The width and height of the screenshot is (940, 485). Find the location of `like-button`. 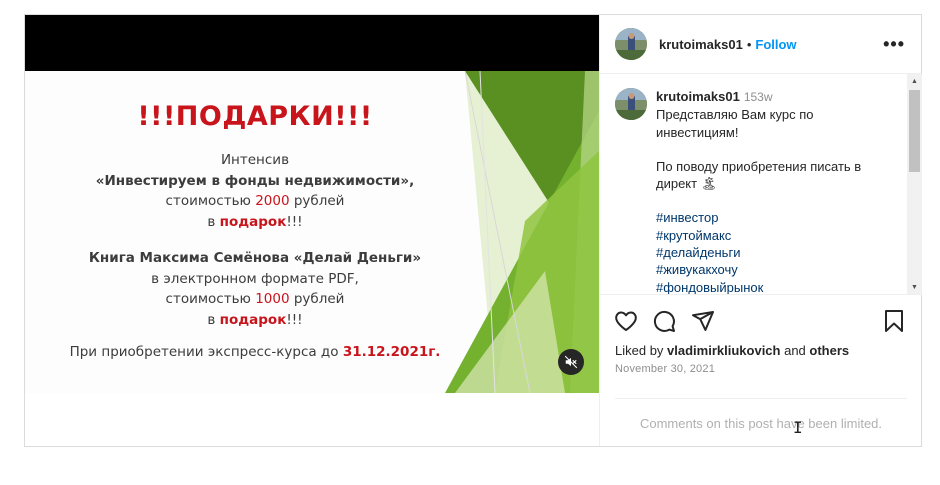

like-button is located at coordinates (627, 322).